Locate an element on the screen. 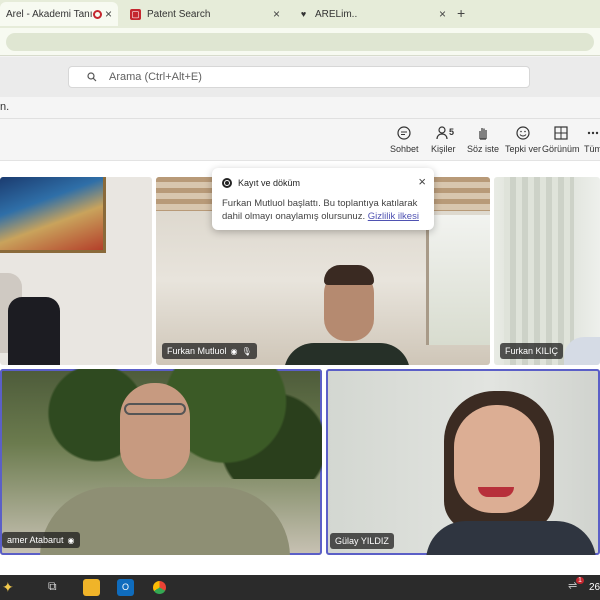 This screenshot has width=600, height=600. tab-title: Patent Search is located at coordinates (179, 14).